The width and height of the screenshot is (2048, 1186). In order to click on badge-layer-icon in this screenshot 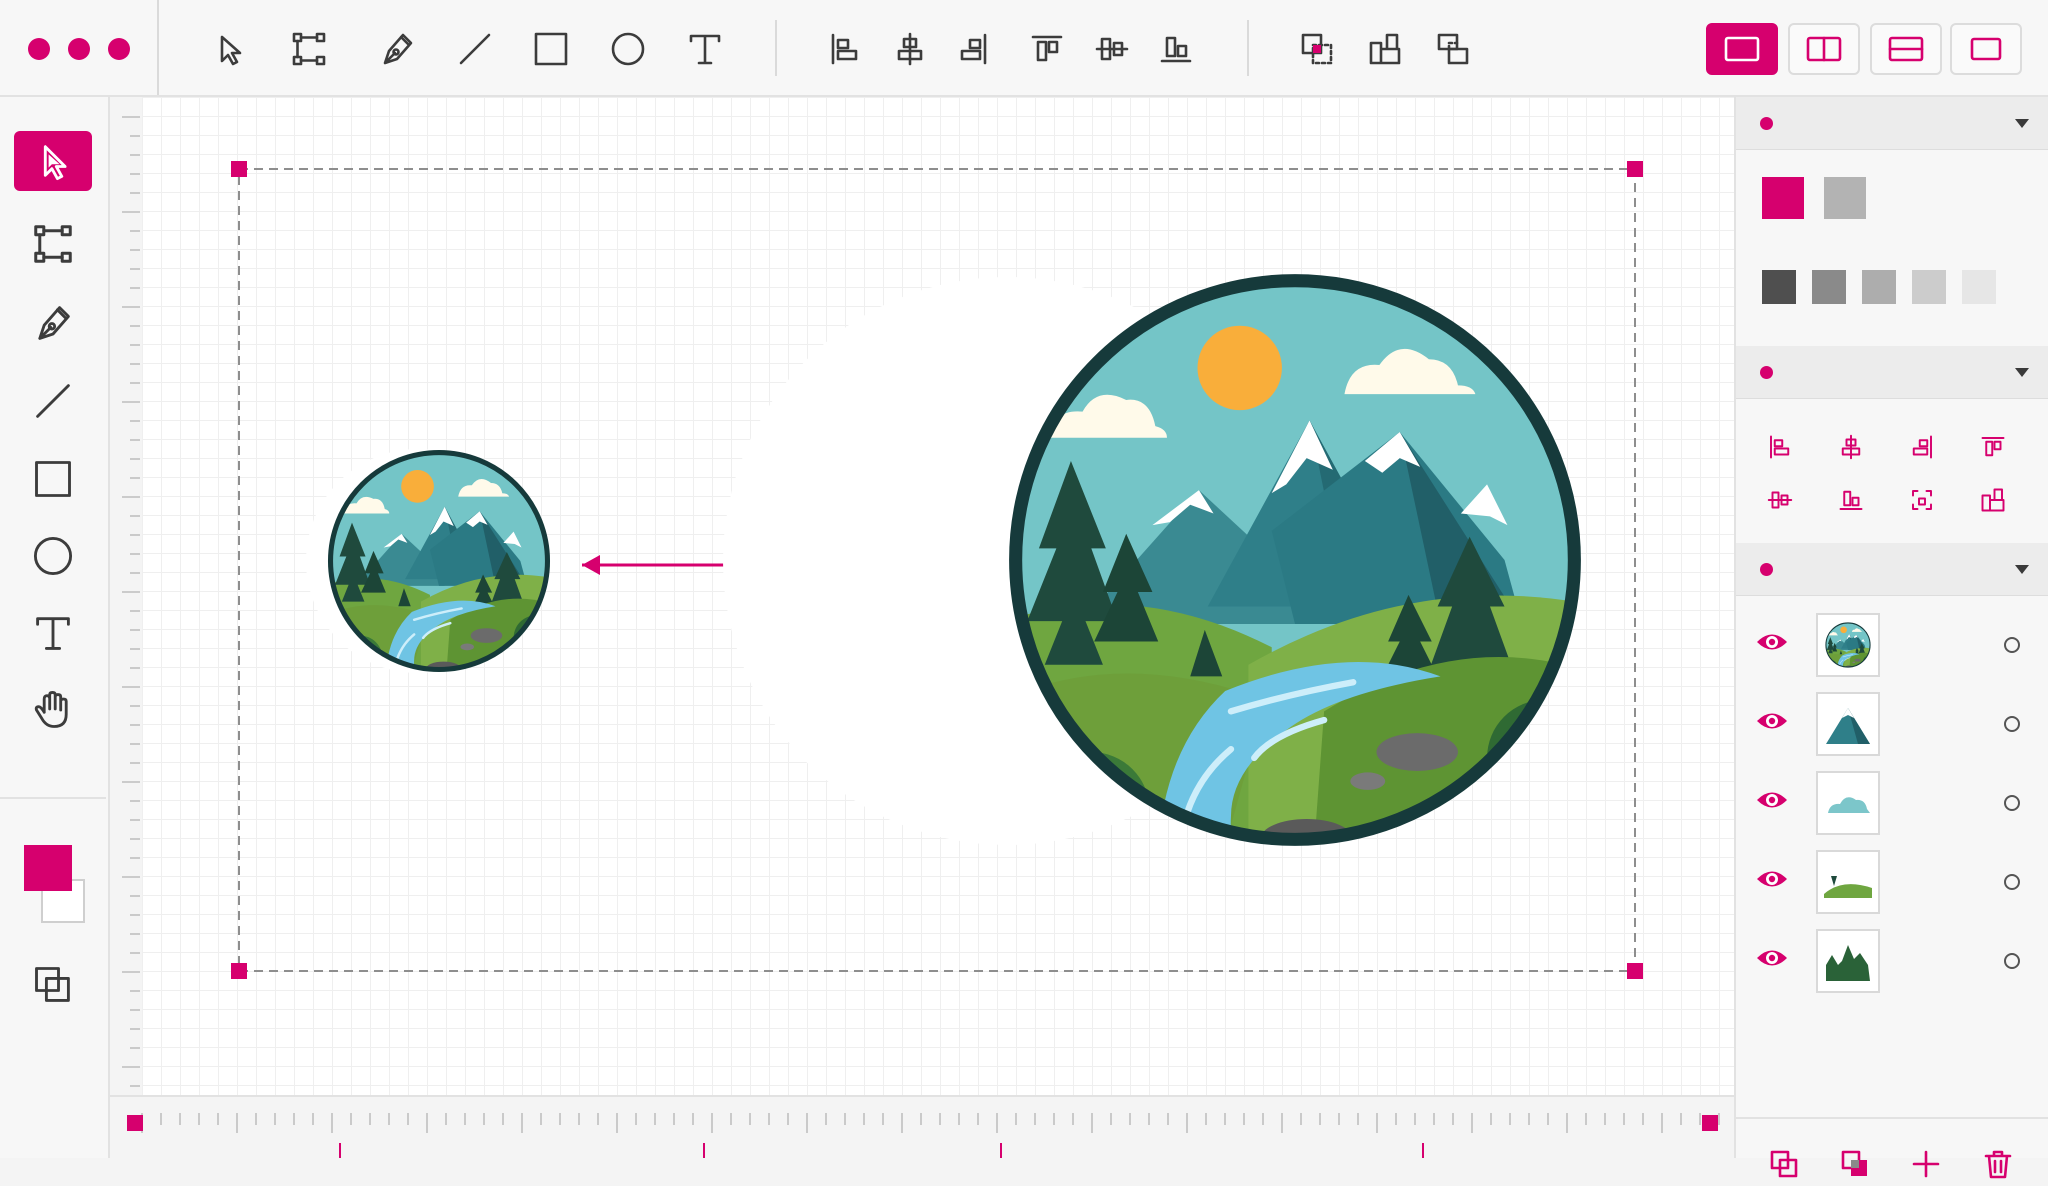, I will do `click(1848, 645)`.